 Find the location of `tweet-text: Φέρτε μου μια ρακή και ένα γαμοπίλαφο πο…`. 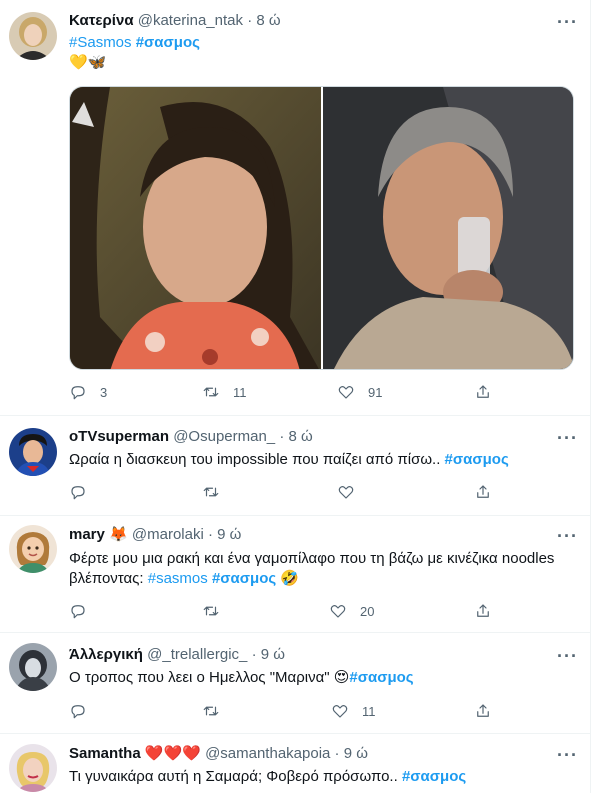

tweet-text: Φέρτε μου μια ρακή και ένα γαμοπίλαφο πο… is located at coordinates (324, 569).